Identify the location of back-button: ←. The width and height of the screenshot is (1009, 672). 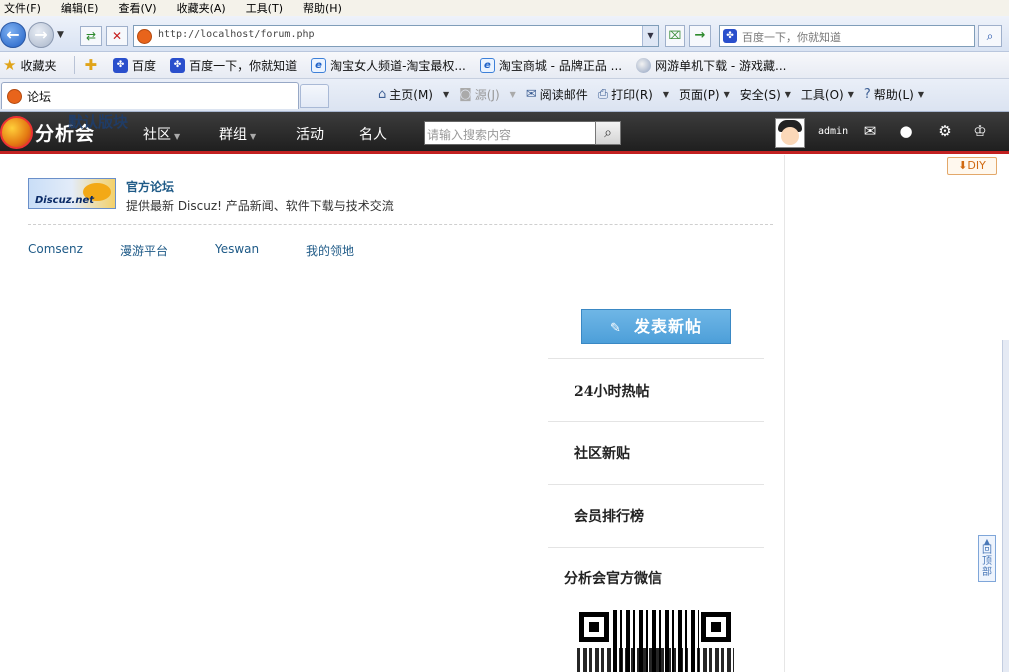
(13, 35).